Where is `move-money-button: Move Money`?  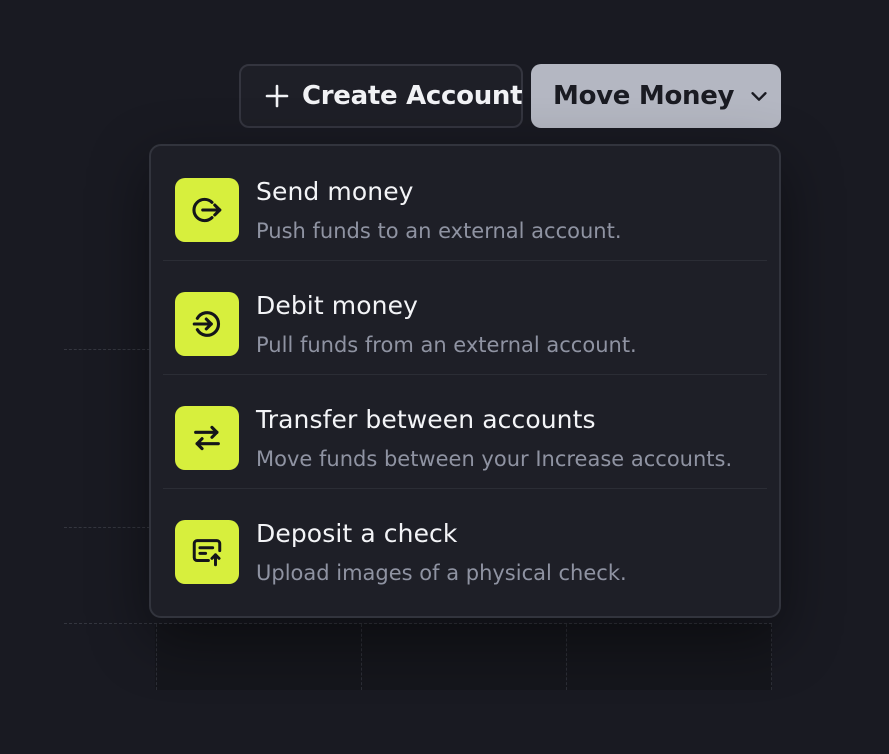
move-money-button: Move Money is located at coordinates (656, 96).